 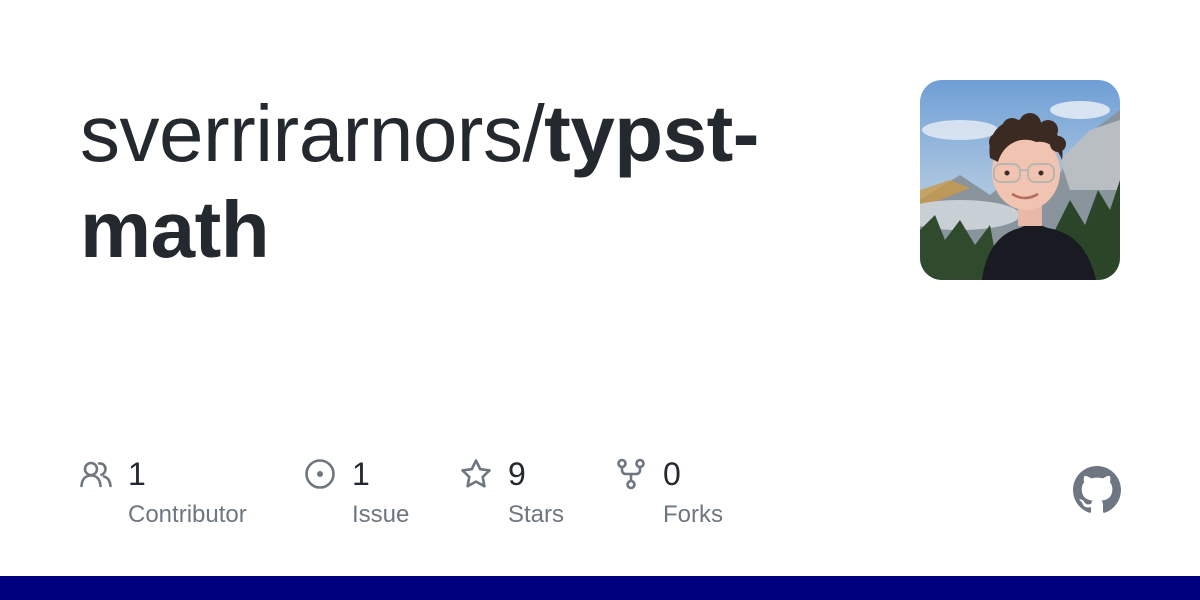 I want to click on repo-owner: sverrirarnors/, so click(x=312, y=133).